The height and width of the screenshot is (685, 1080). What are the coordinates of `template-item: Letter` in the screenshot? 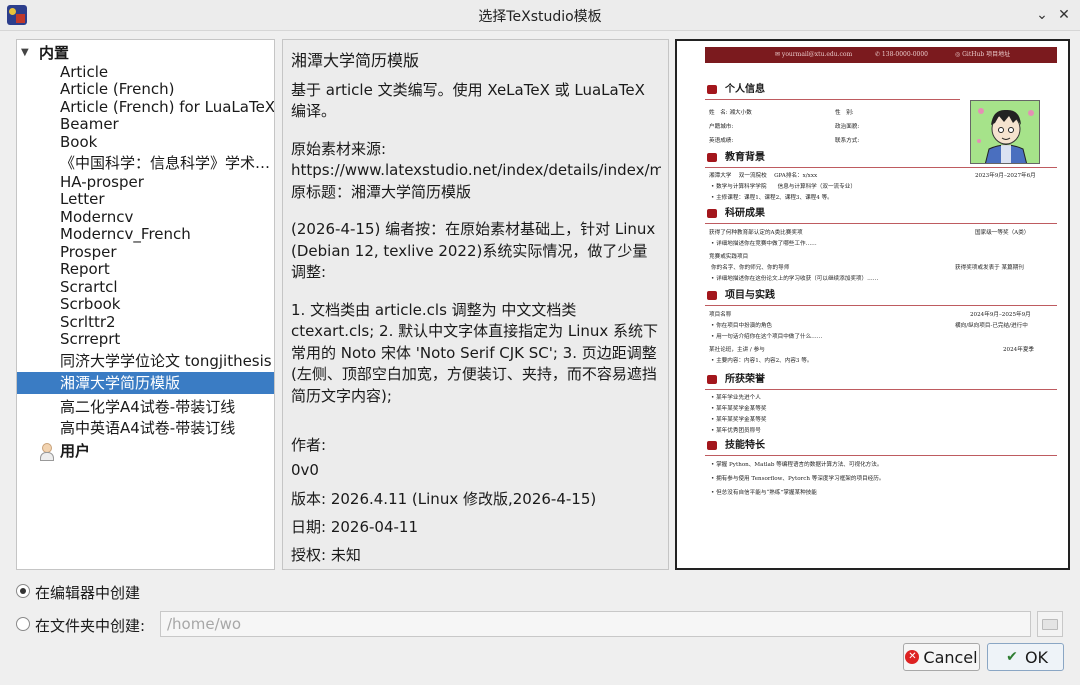 It's located at (145, 199).